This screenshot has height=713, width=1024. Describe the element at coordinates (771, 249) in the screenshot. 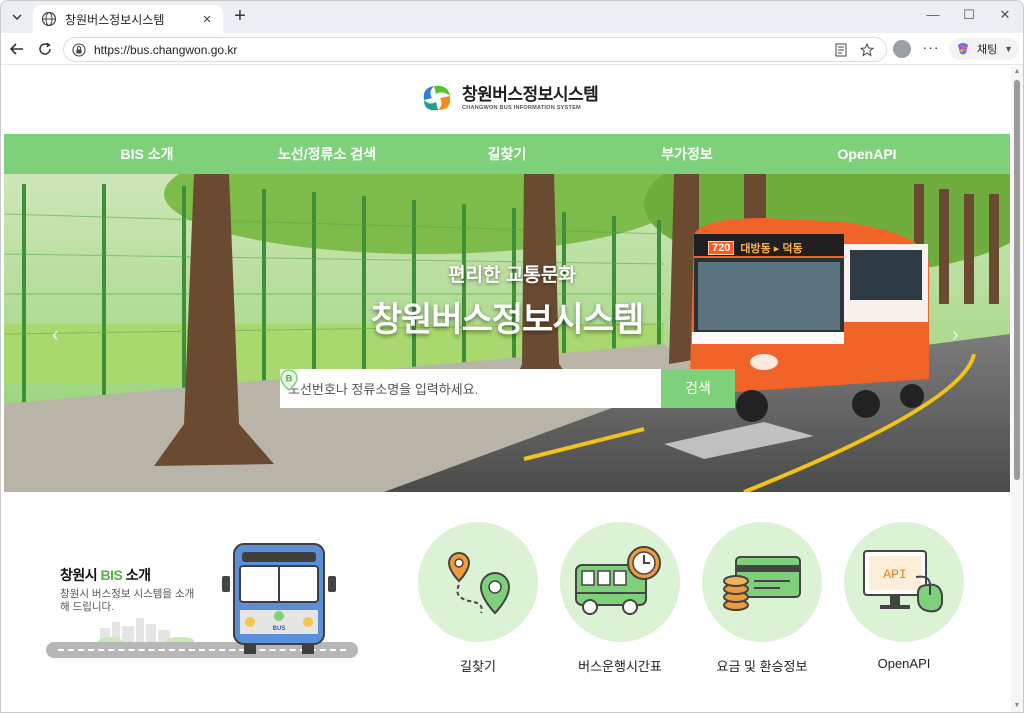

I see `bus-route: 대방동 ▸ 덕동` at that location.